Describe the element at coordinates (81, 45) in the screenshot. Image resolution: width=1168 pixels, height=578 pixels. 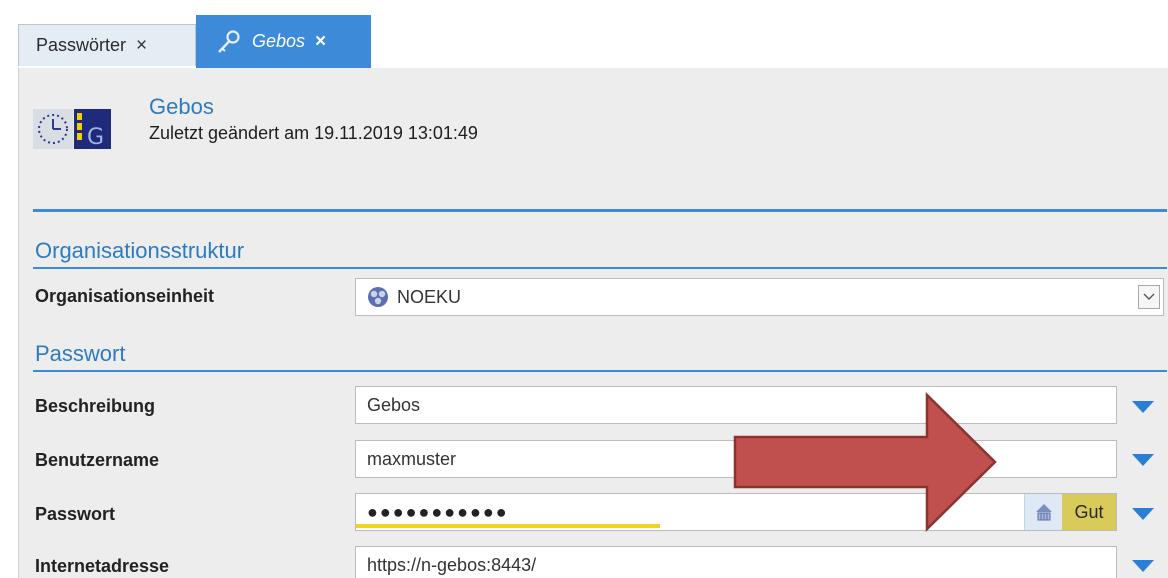
I see `tab-label: Passwörter` at that location.